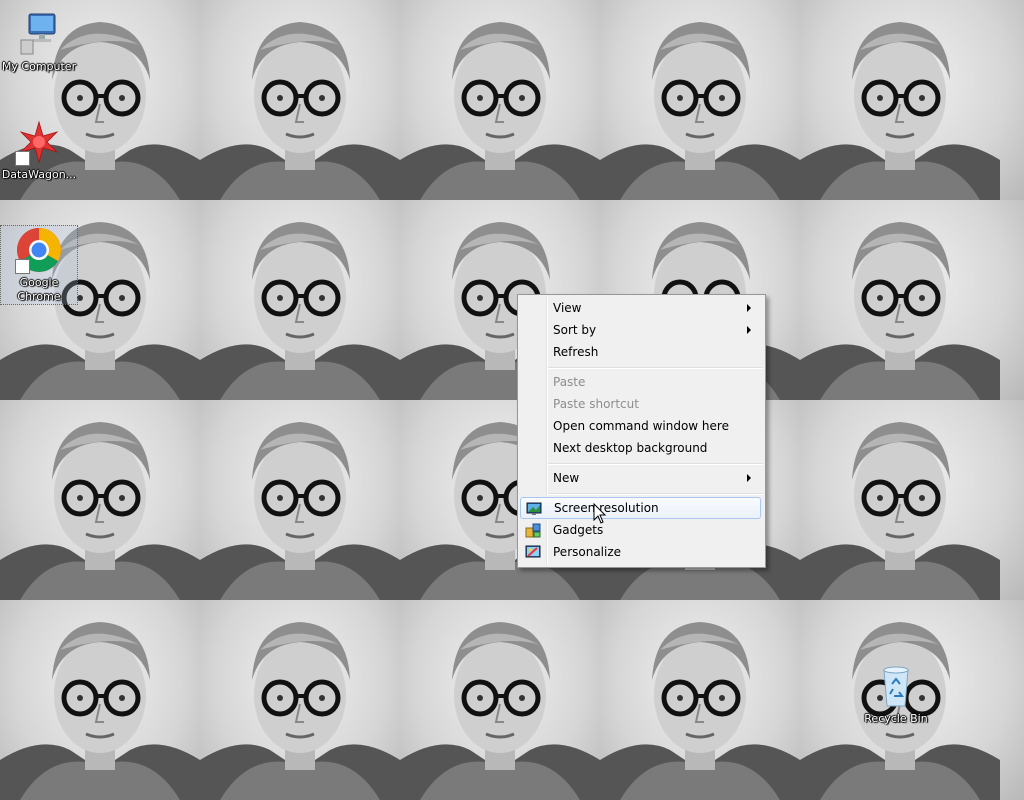 This screenshot has height=800, width=1024. I want to click on google-chrome-desktop-icon: Google Chrome, so click(39, 265).